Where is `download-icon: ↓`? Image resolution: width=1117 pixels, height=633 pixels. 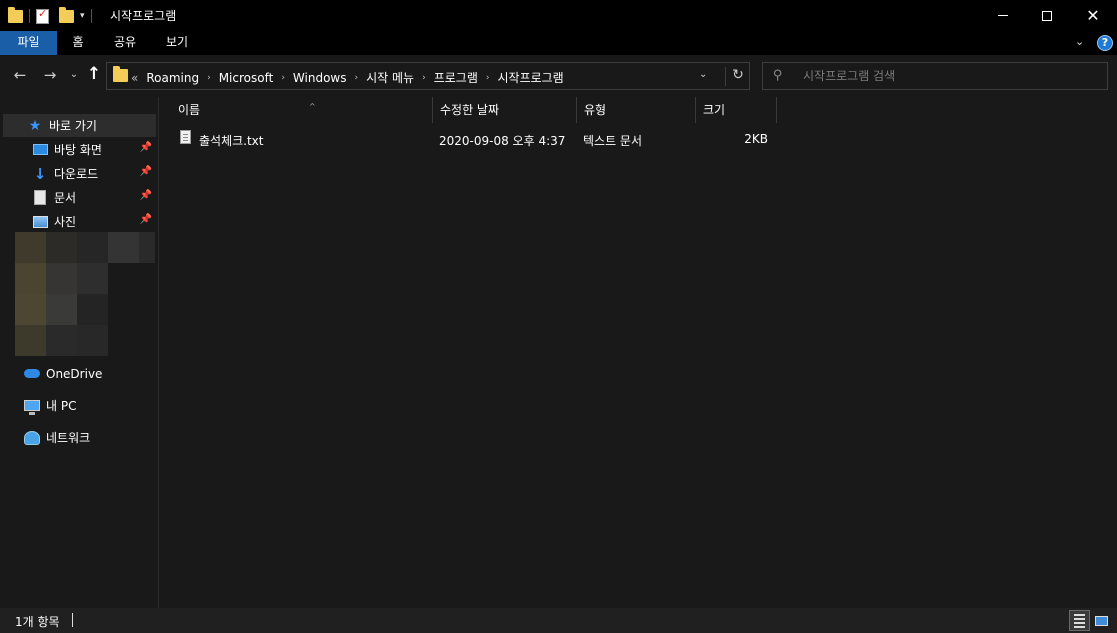
download-icon: ↓ is located at coordinates (40, 173).